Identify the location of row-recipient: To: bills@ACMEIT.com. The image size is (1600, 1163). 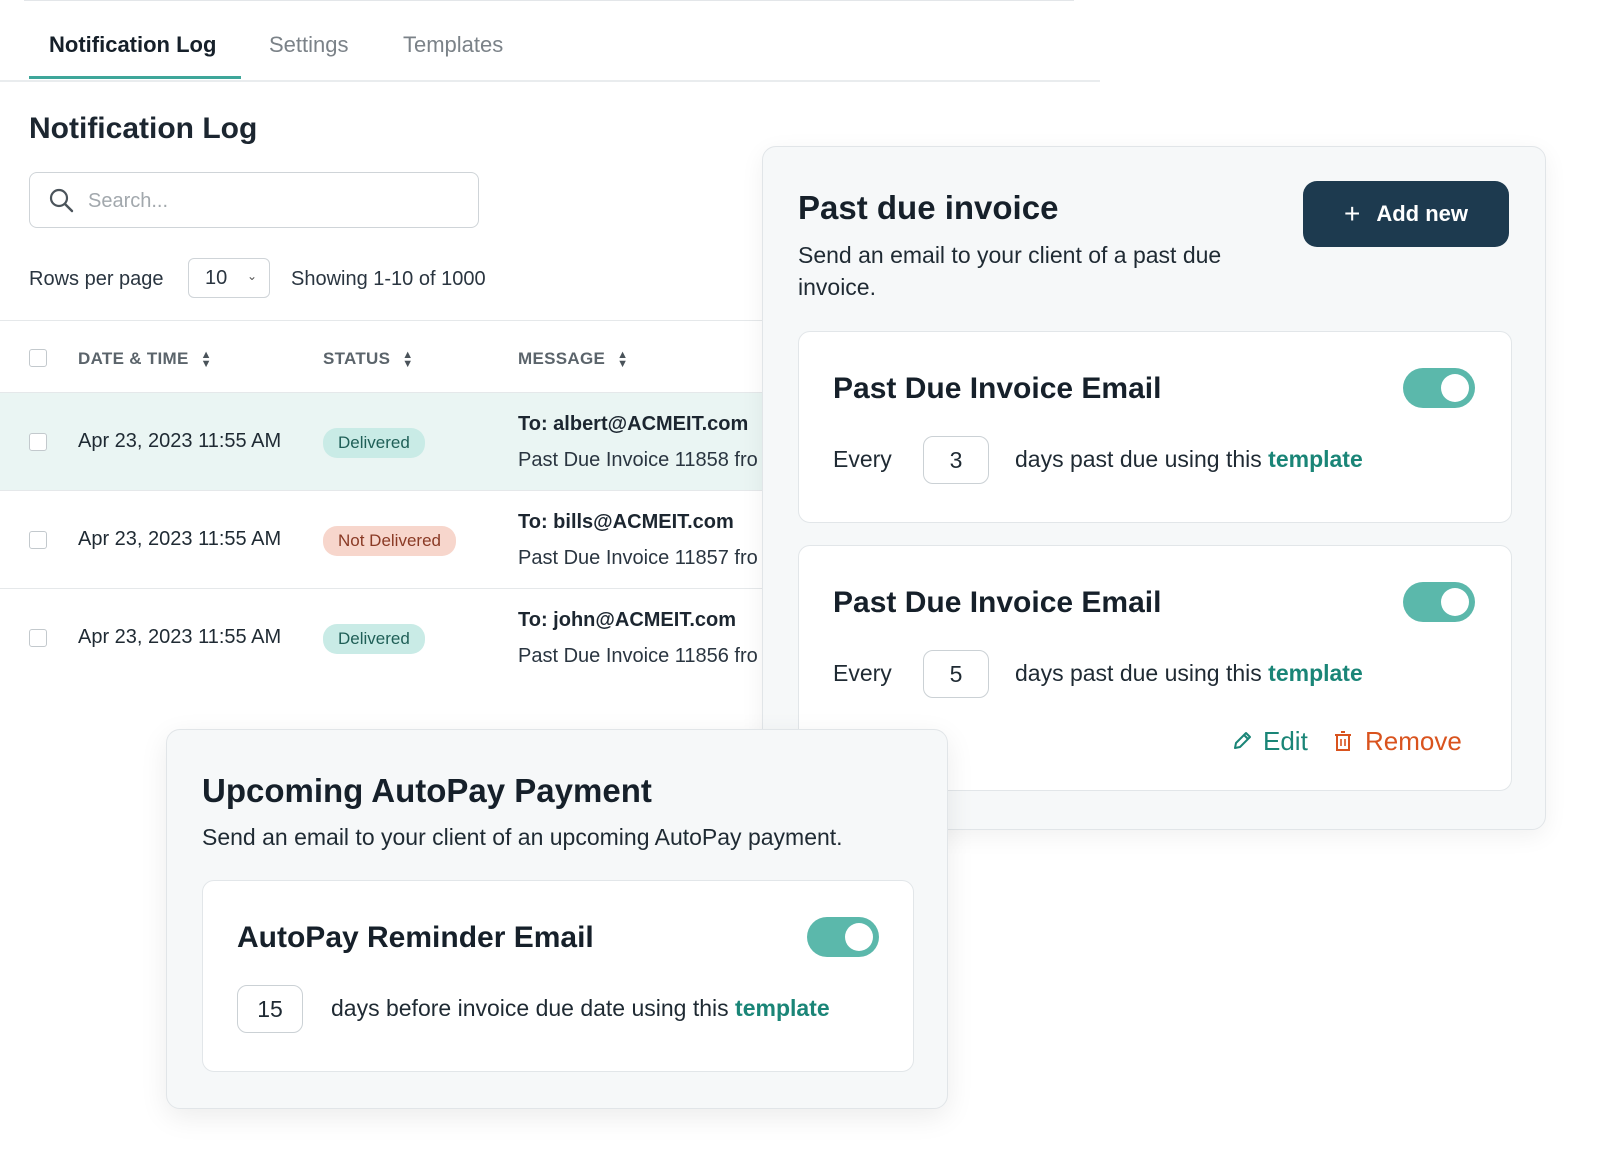
(626, 522).